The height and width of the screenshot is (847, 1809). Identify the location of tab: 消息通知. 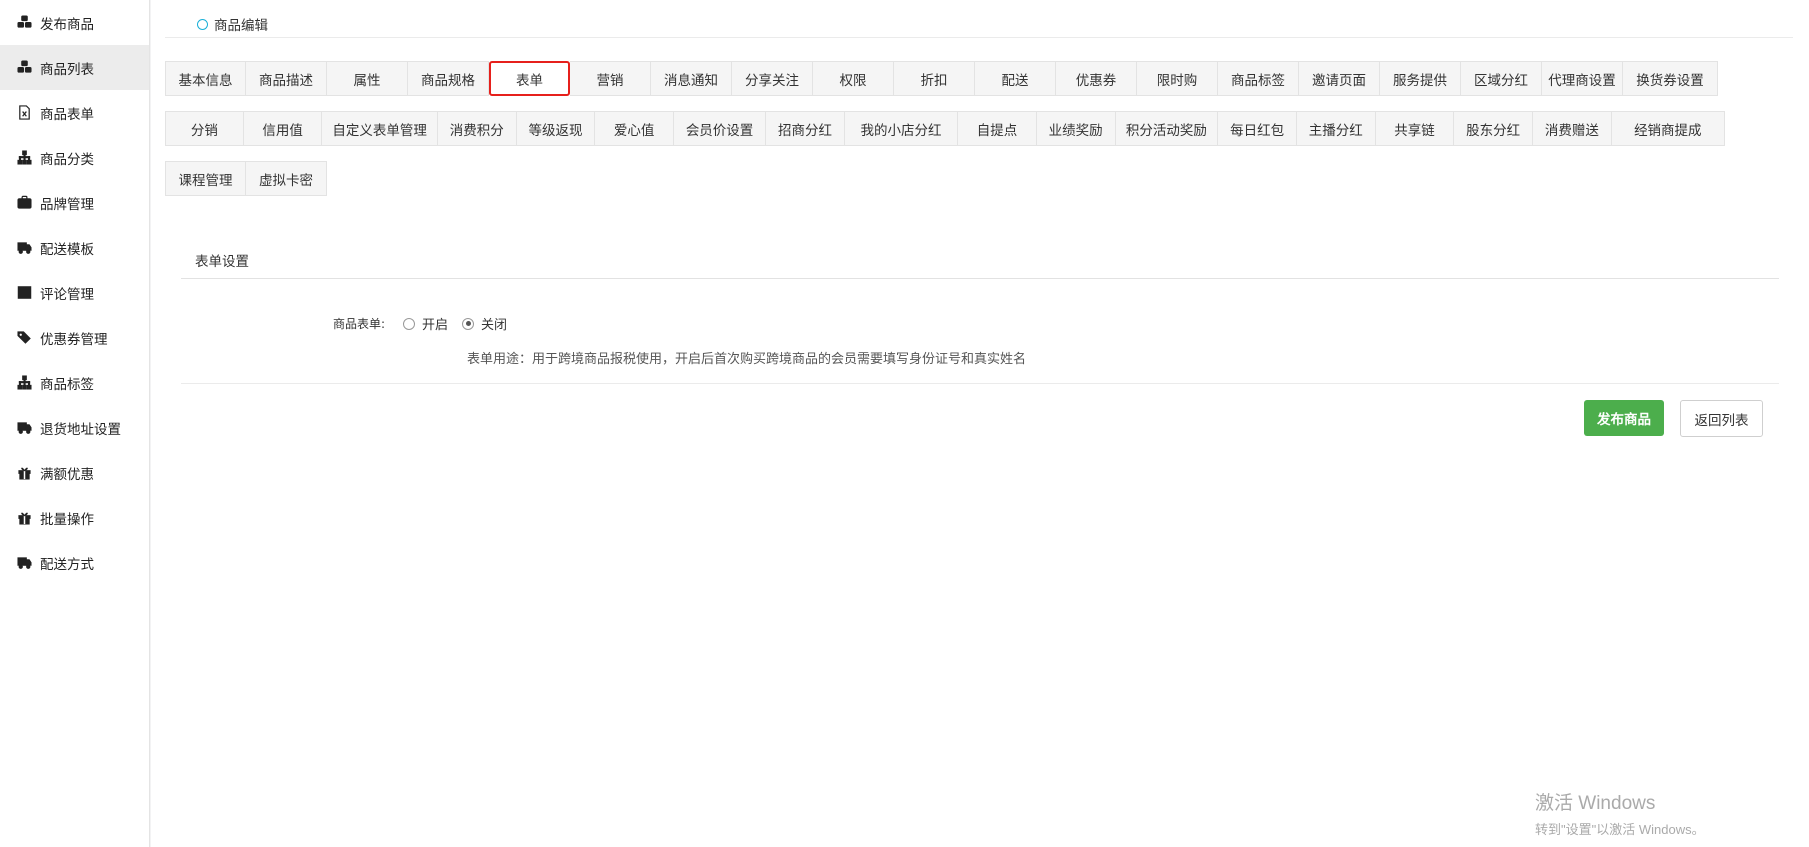
(691, 78).